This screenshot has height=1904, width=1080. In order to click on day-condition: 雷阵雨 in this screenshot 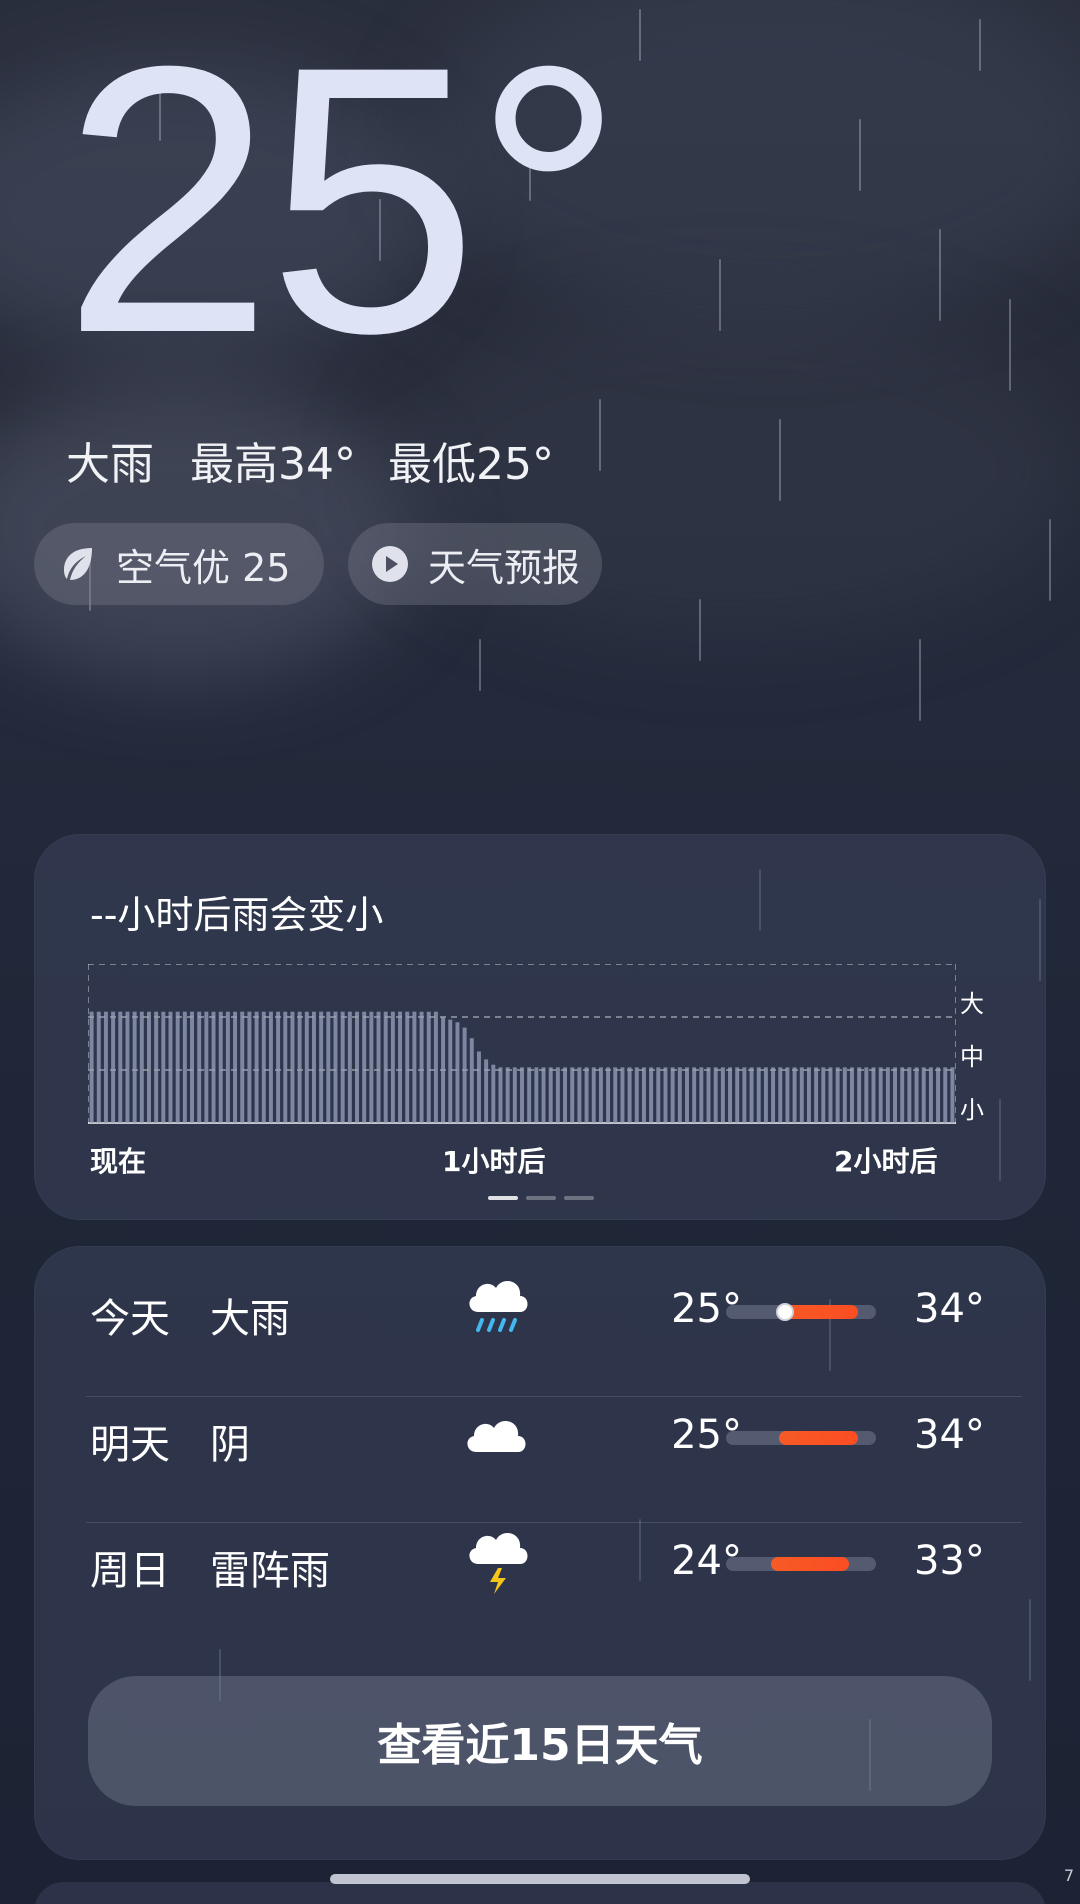, I will do `click(270, 1571)`.